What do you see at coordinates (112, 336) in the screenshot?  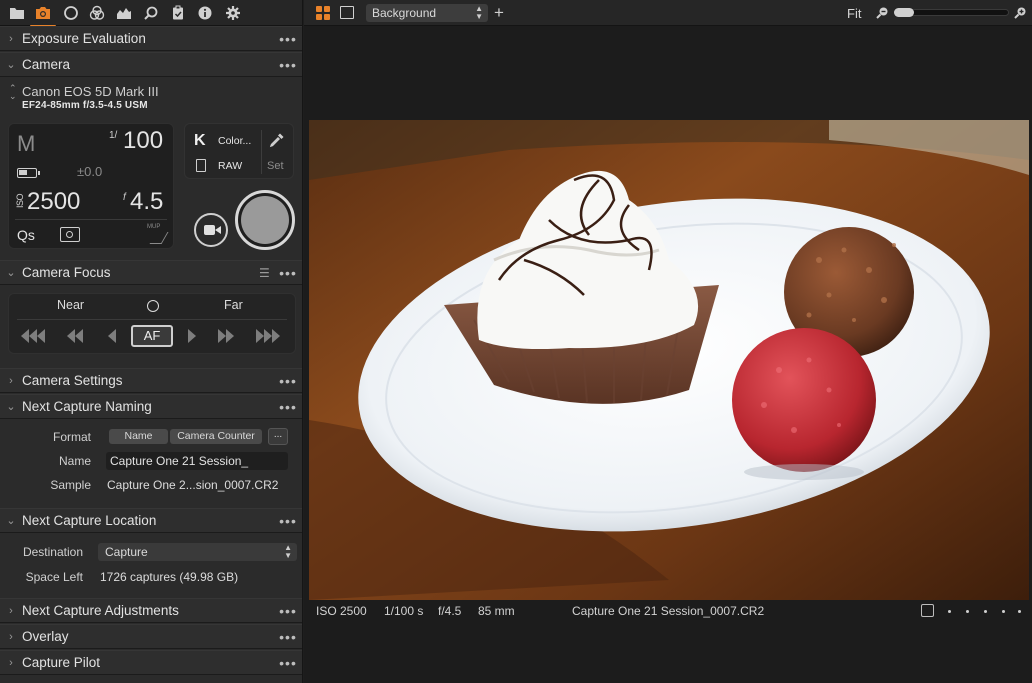 I see `focus-near-small-button` at bounding box center [112, 336].